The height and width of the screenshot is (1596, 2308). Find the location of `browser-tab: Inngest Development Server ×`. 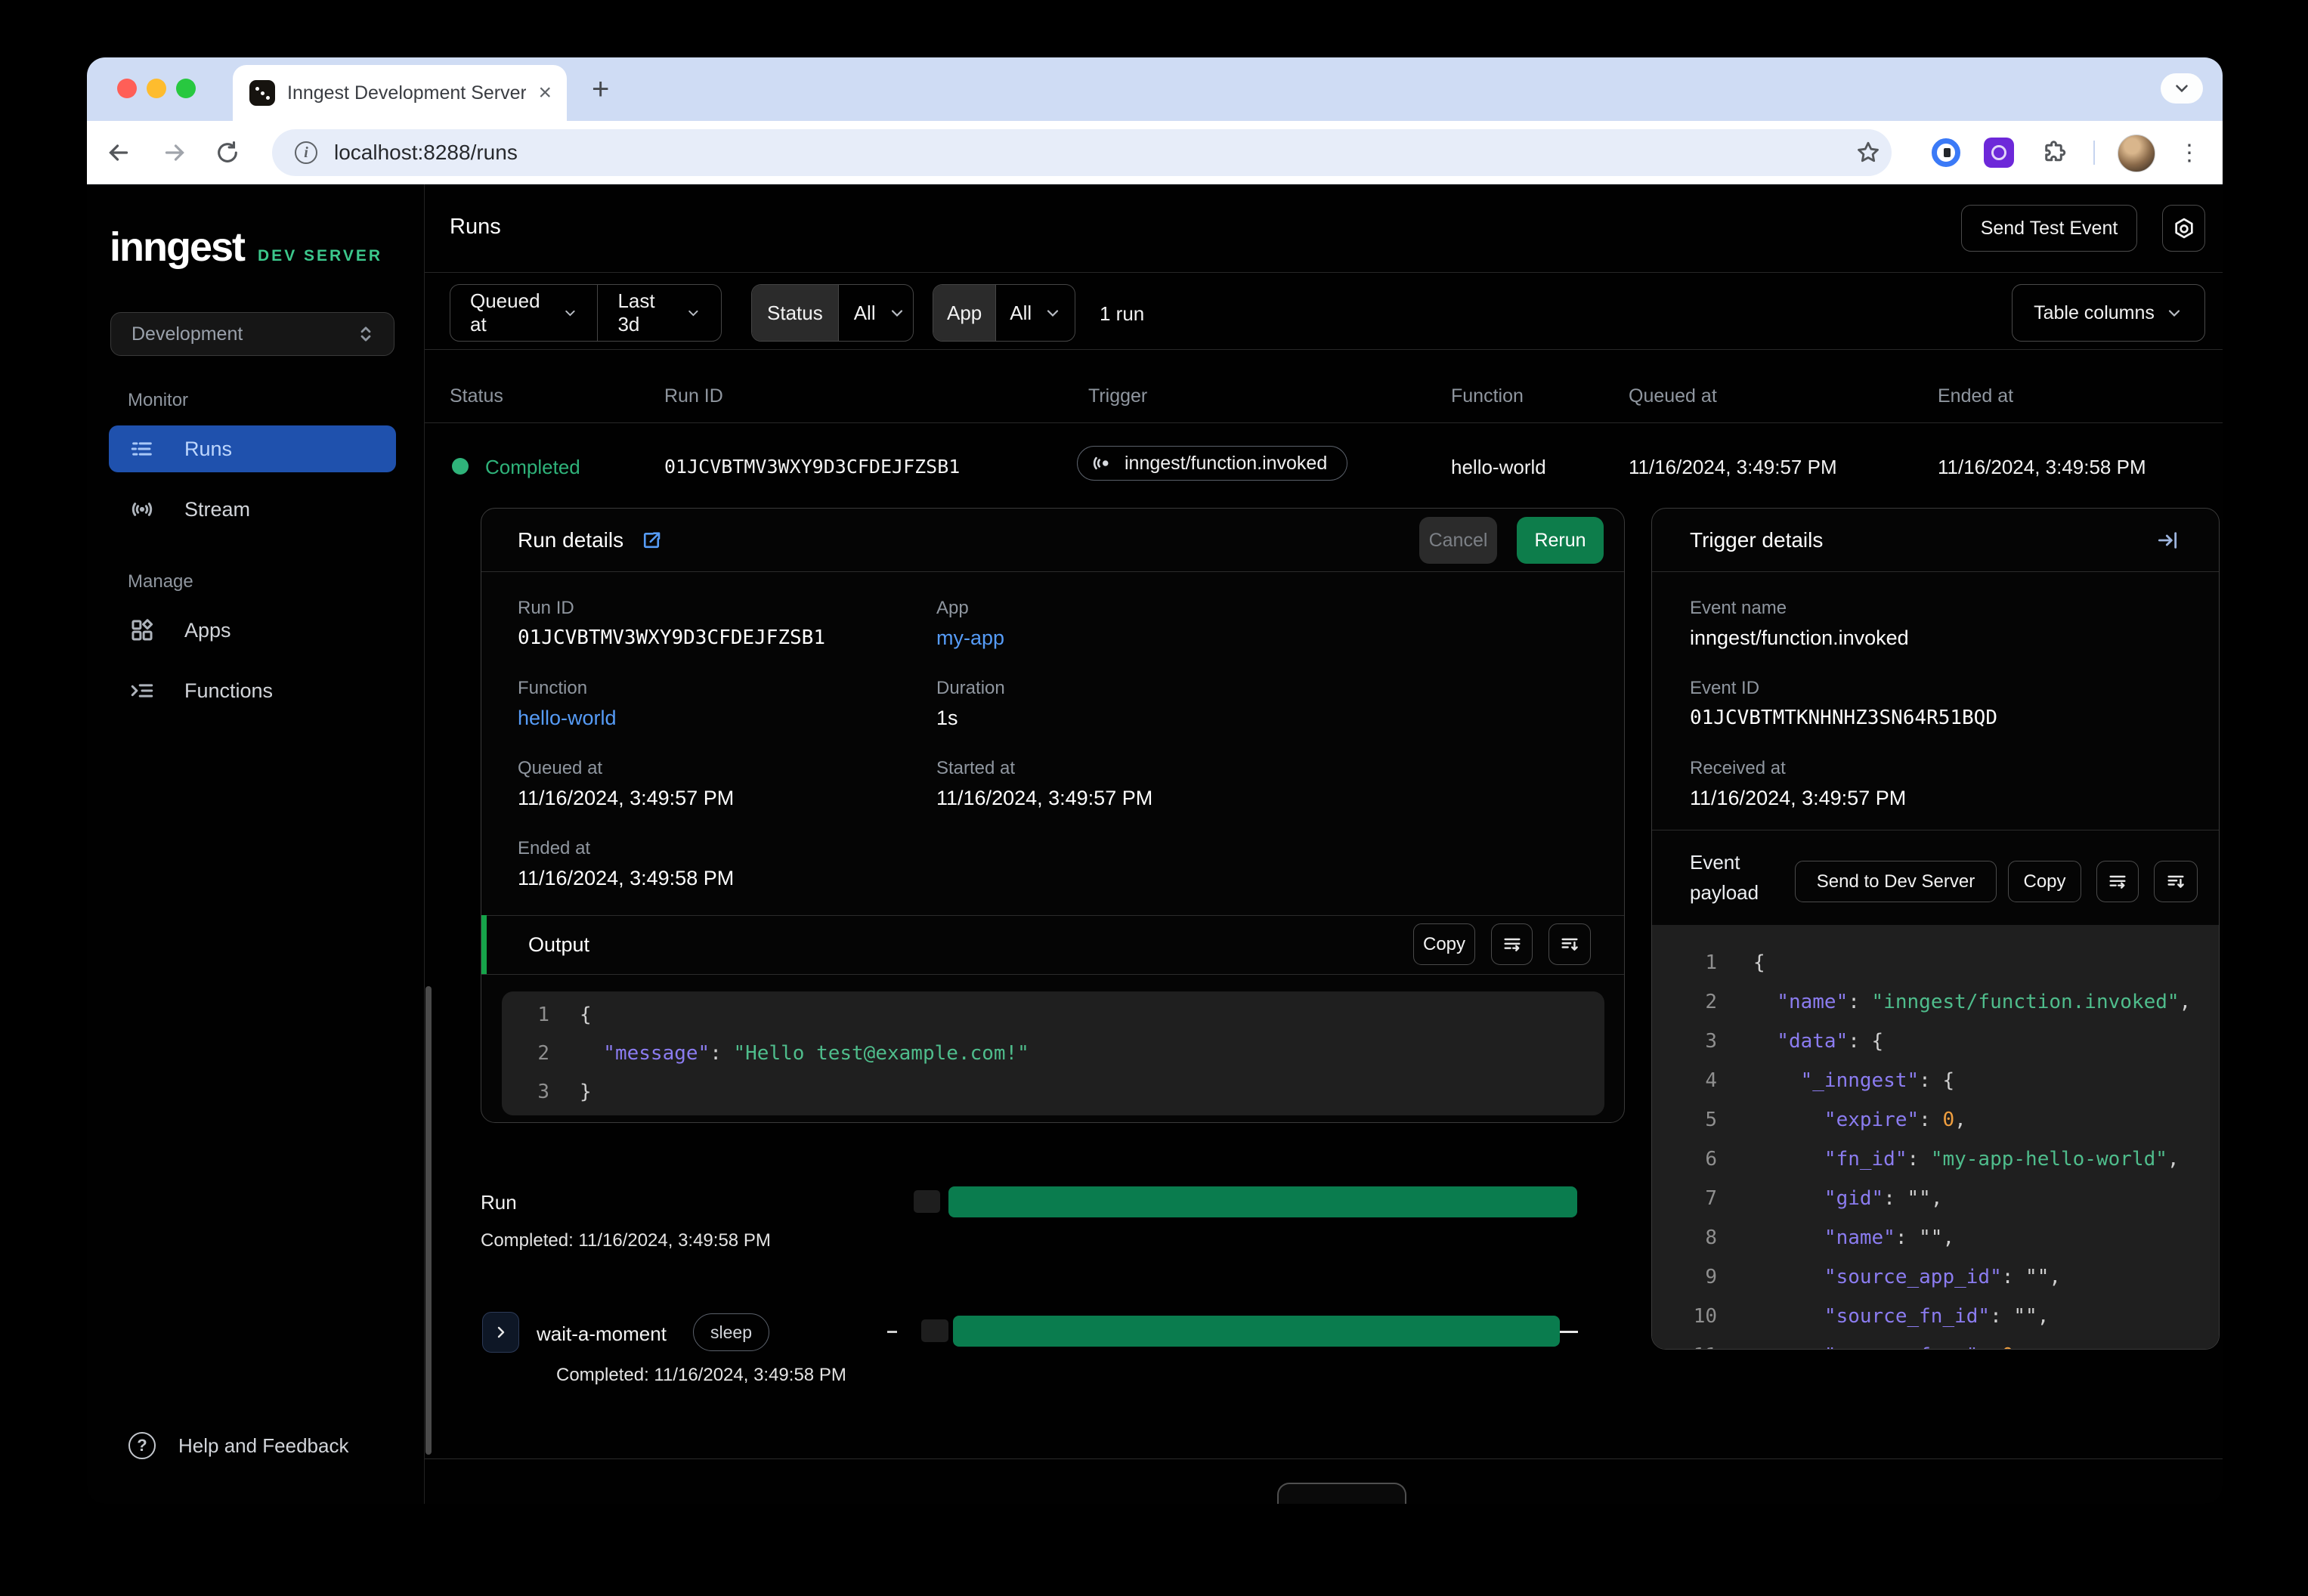

browser-tab: Inngest Development Server × is located at coordinates (400, 93).